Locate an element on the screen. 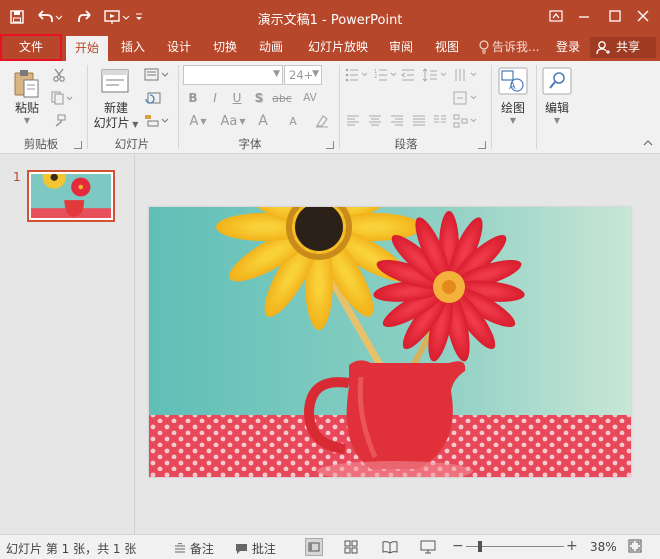 The height and width of the screenshot is (559, 660). layout-icon is located at coordinates (157, 75).